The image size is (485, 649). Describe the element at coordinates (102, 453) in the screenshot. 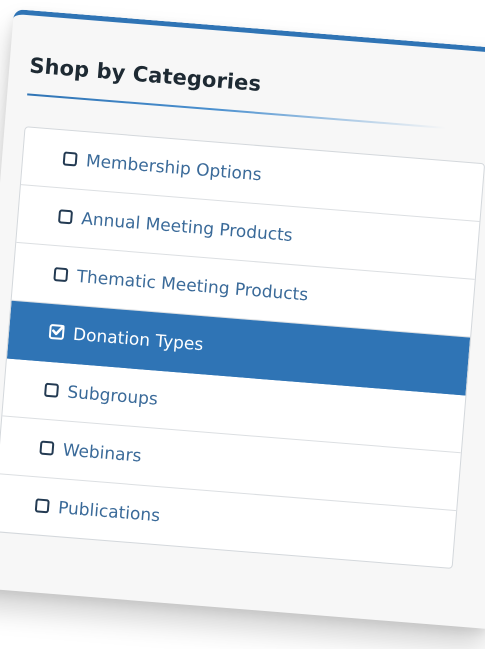

I see `category-label: Webinars` at that location.